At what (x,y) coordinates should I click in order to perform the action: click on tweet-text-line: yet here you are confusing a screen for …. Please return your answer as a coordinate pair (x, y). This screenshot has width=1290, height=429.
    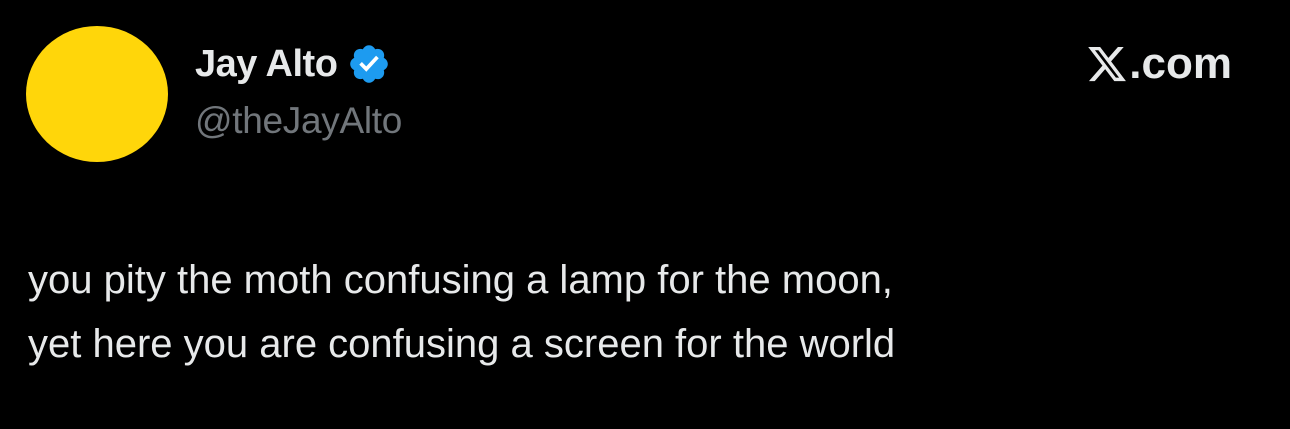
    Looking at the image, I should click on (462, 344).